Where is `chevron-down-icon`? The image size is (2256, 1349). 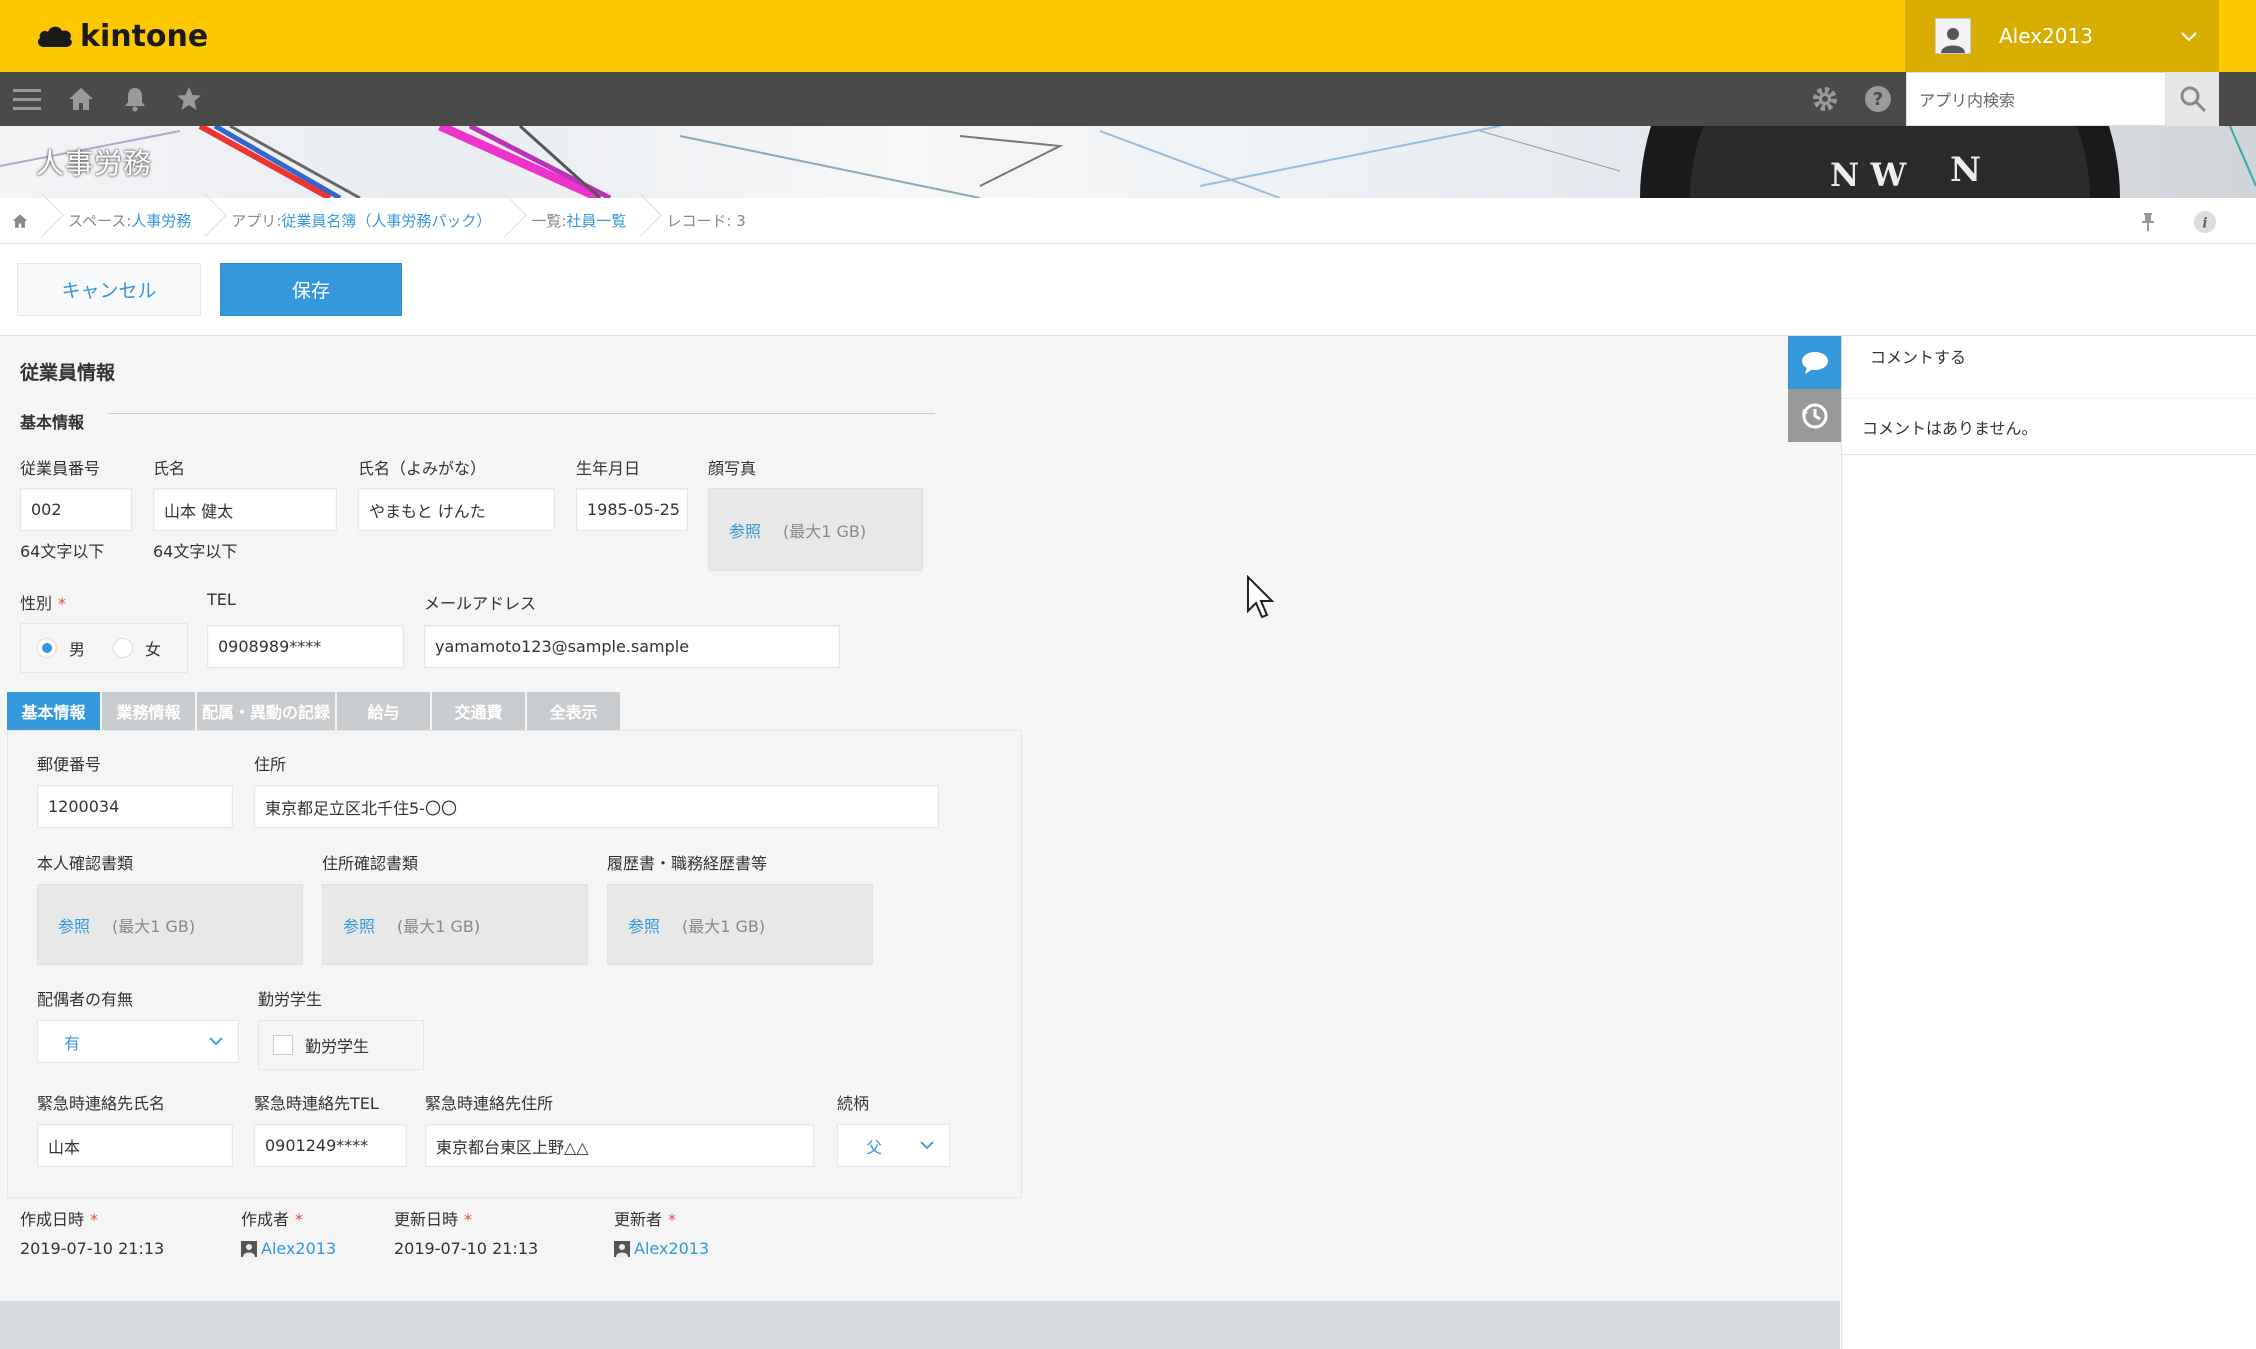 chevron-down-icon is located at coordinates (927, 1145).